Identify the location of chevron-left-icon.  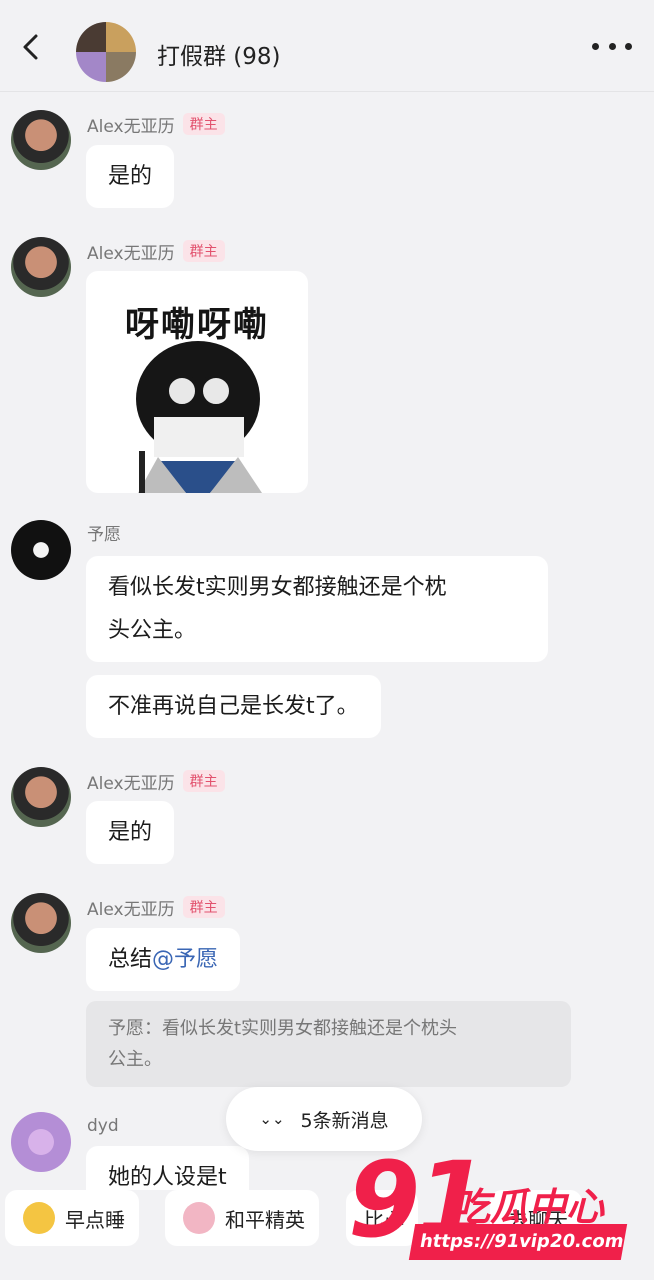
(30, 47).